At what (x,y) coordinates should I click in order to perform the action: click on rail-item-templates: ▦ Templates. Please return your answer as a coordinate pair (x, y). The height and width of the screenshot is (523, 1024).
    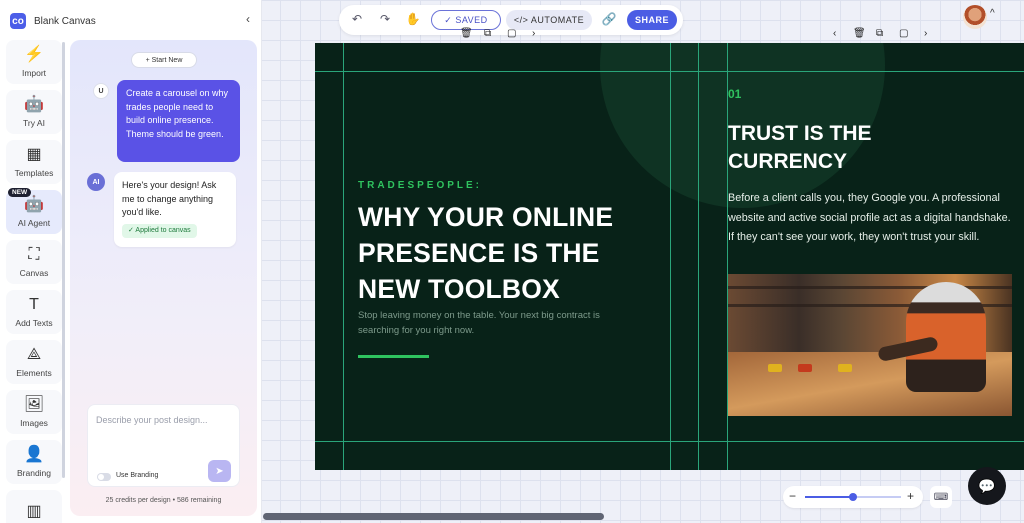
    Looking at the image, I should click on (34, 162).